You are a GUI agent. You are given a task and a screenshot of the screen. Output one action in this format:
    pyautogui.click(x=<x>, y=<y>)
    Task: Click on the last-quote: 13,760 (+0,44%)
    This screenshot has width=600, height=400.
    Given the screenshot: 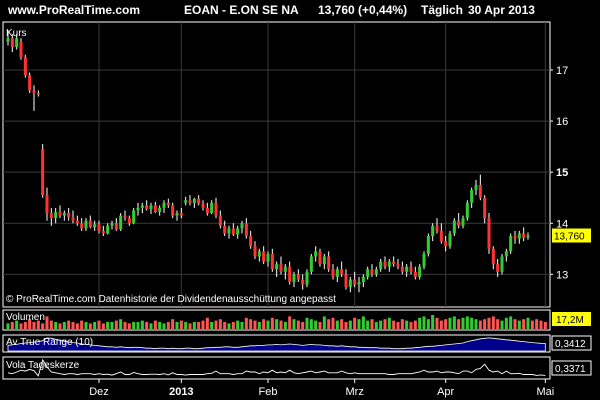 What is the action you would take?
    pyautogui.click(x=362, y=10)
    